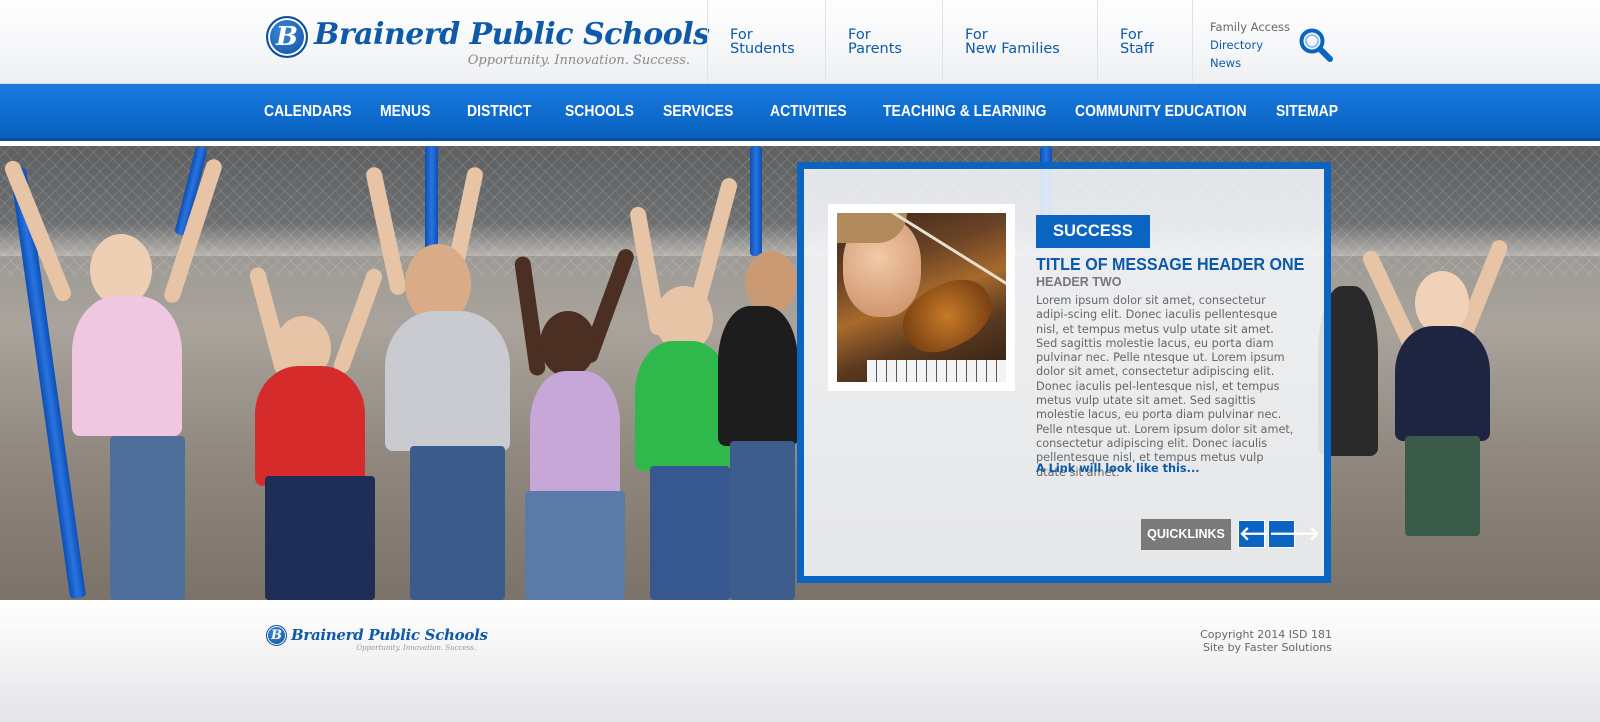 The width and height of the screenshot is (1600, 722). Describe the element at coordinates (1316, 45) in the screenshot. I see `search-icon` at that location.